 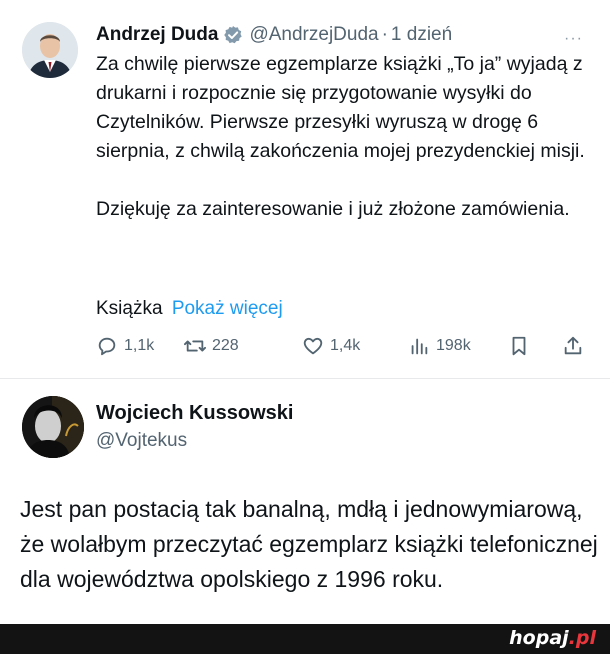 What do you see at coordinates (305, 378) in the screenshot?
I see `divider` at bounding box center [305, 378].